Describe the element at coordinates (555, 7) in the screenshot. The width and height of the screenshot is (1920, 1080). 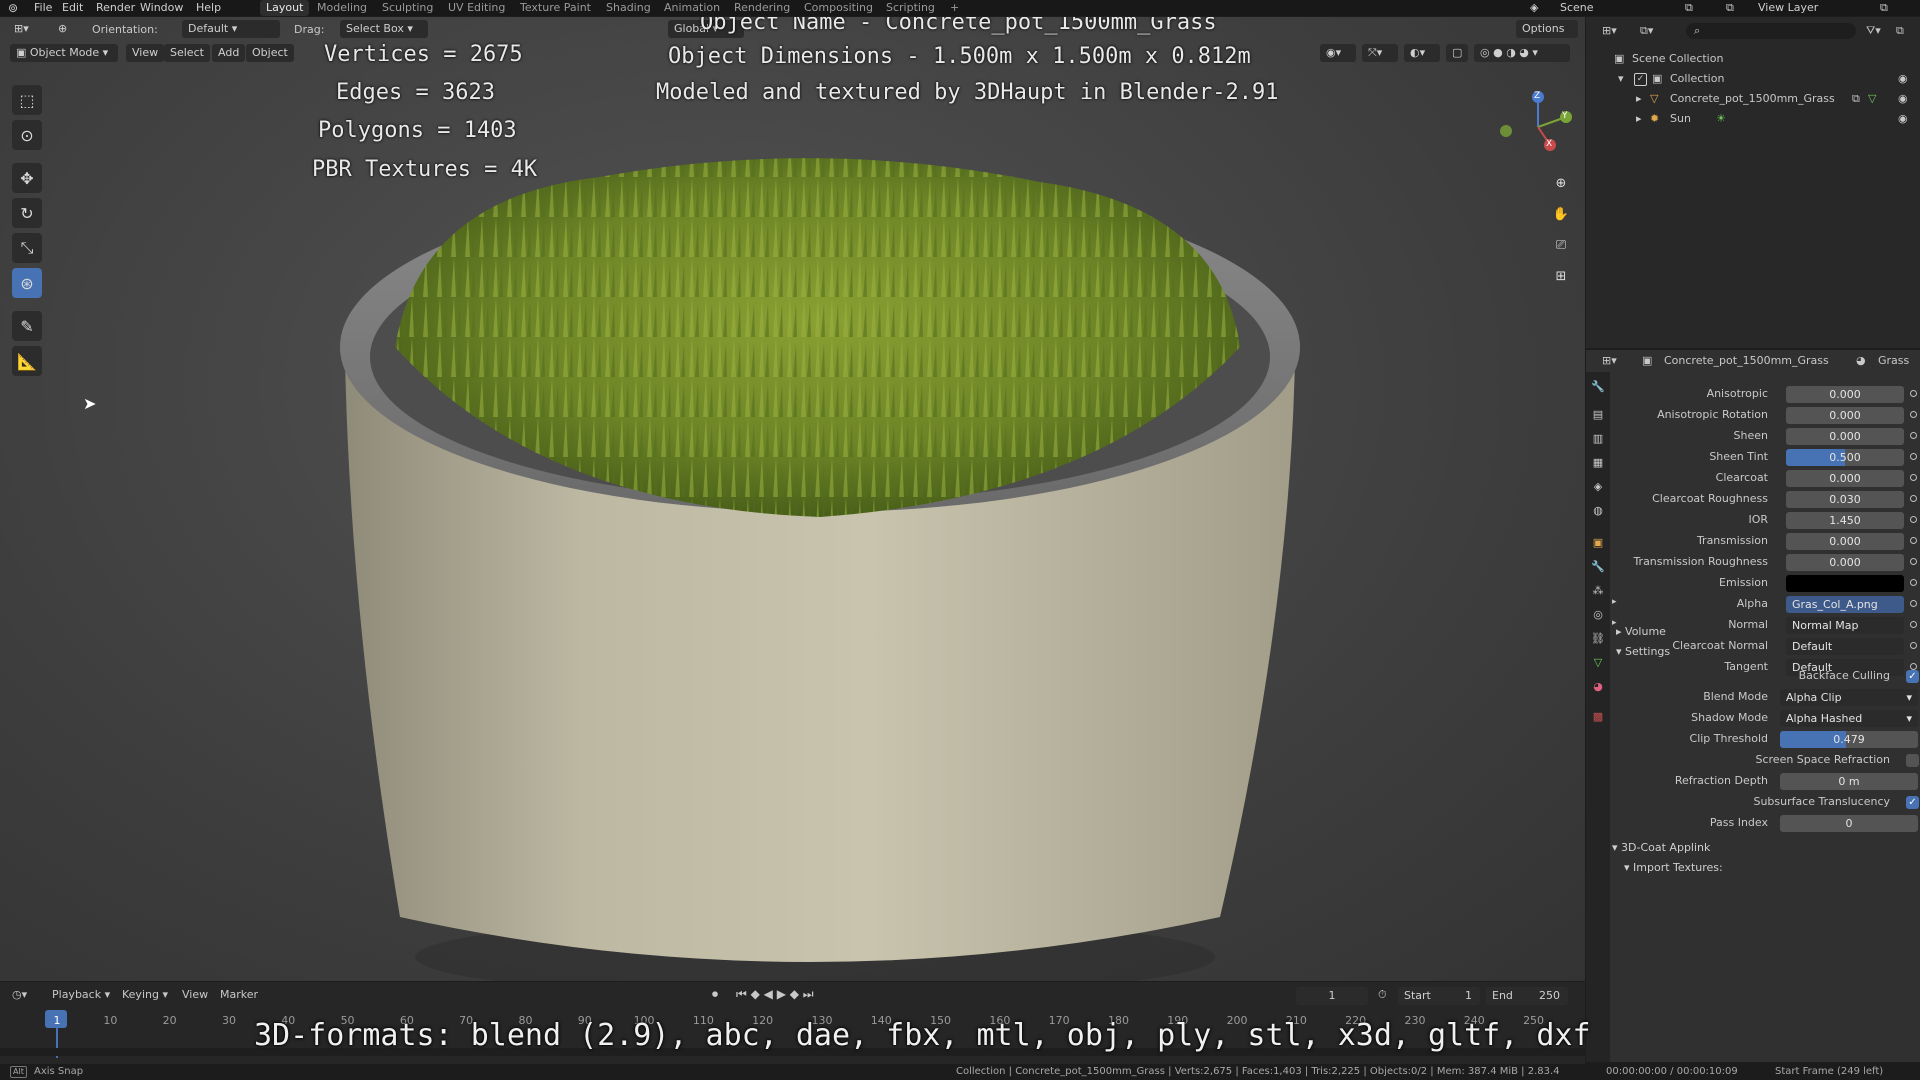
I see `workspace-tab-texture-paint: Texture Paint` at that location.